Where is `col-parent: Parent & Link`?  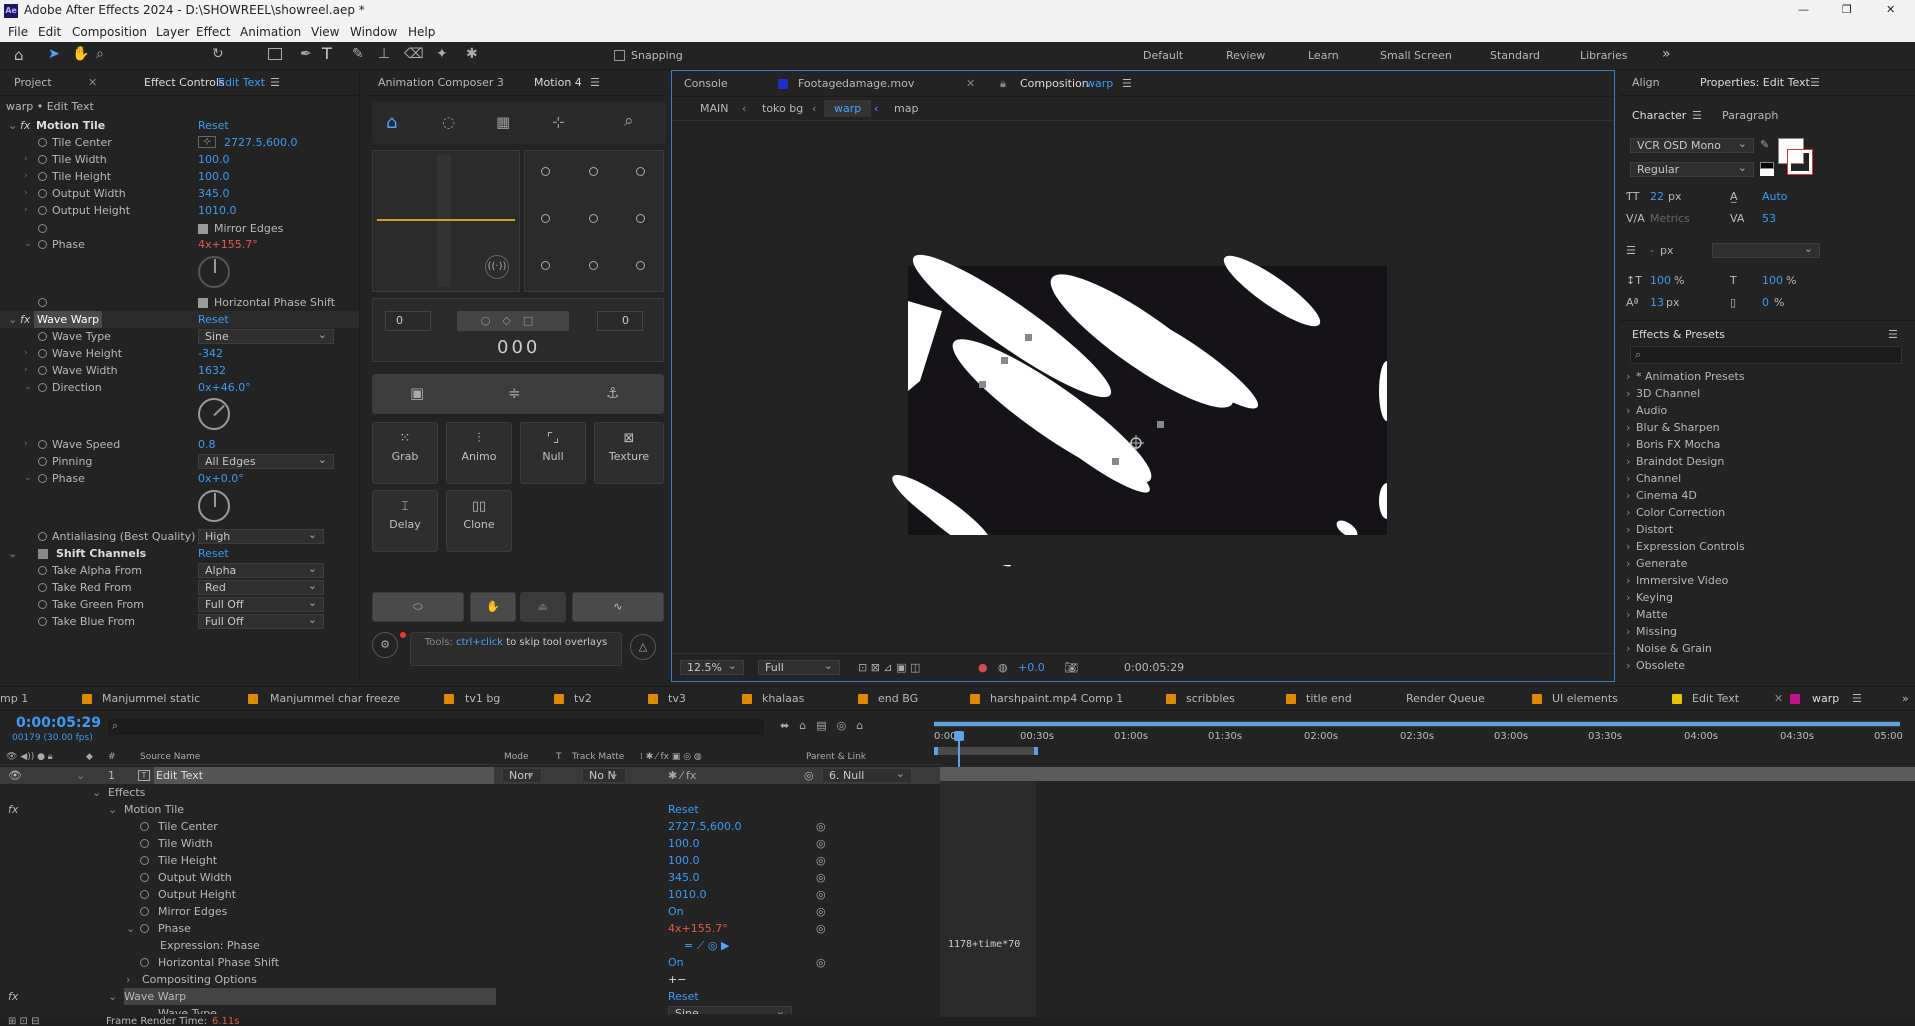
col-parent: Parent & Link is located at coordinates (836, 757).